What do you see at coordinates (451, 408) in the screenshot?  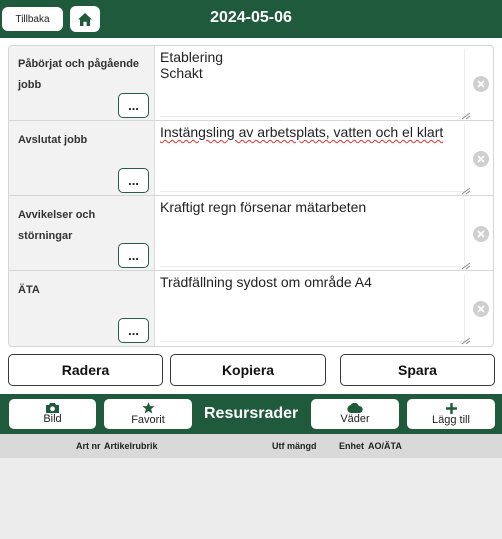 I see `plus-icon` at bounding box center [451, 408].